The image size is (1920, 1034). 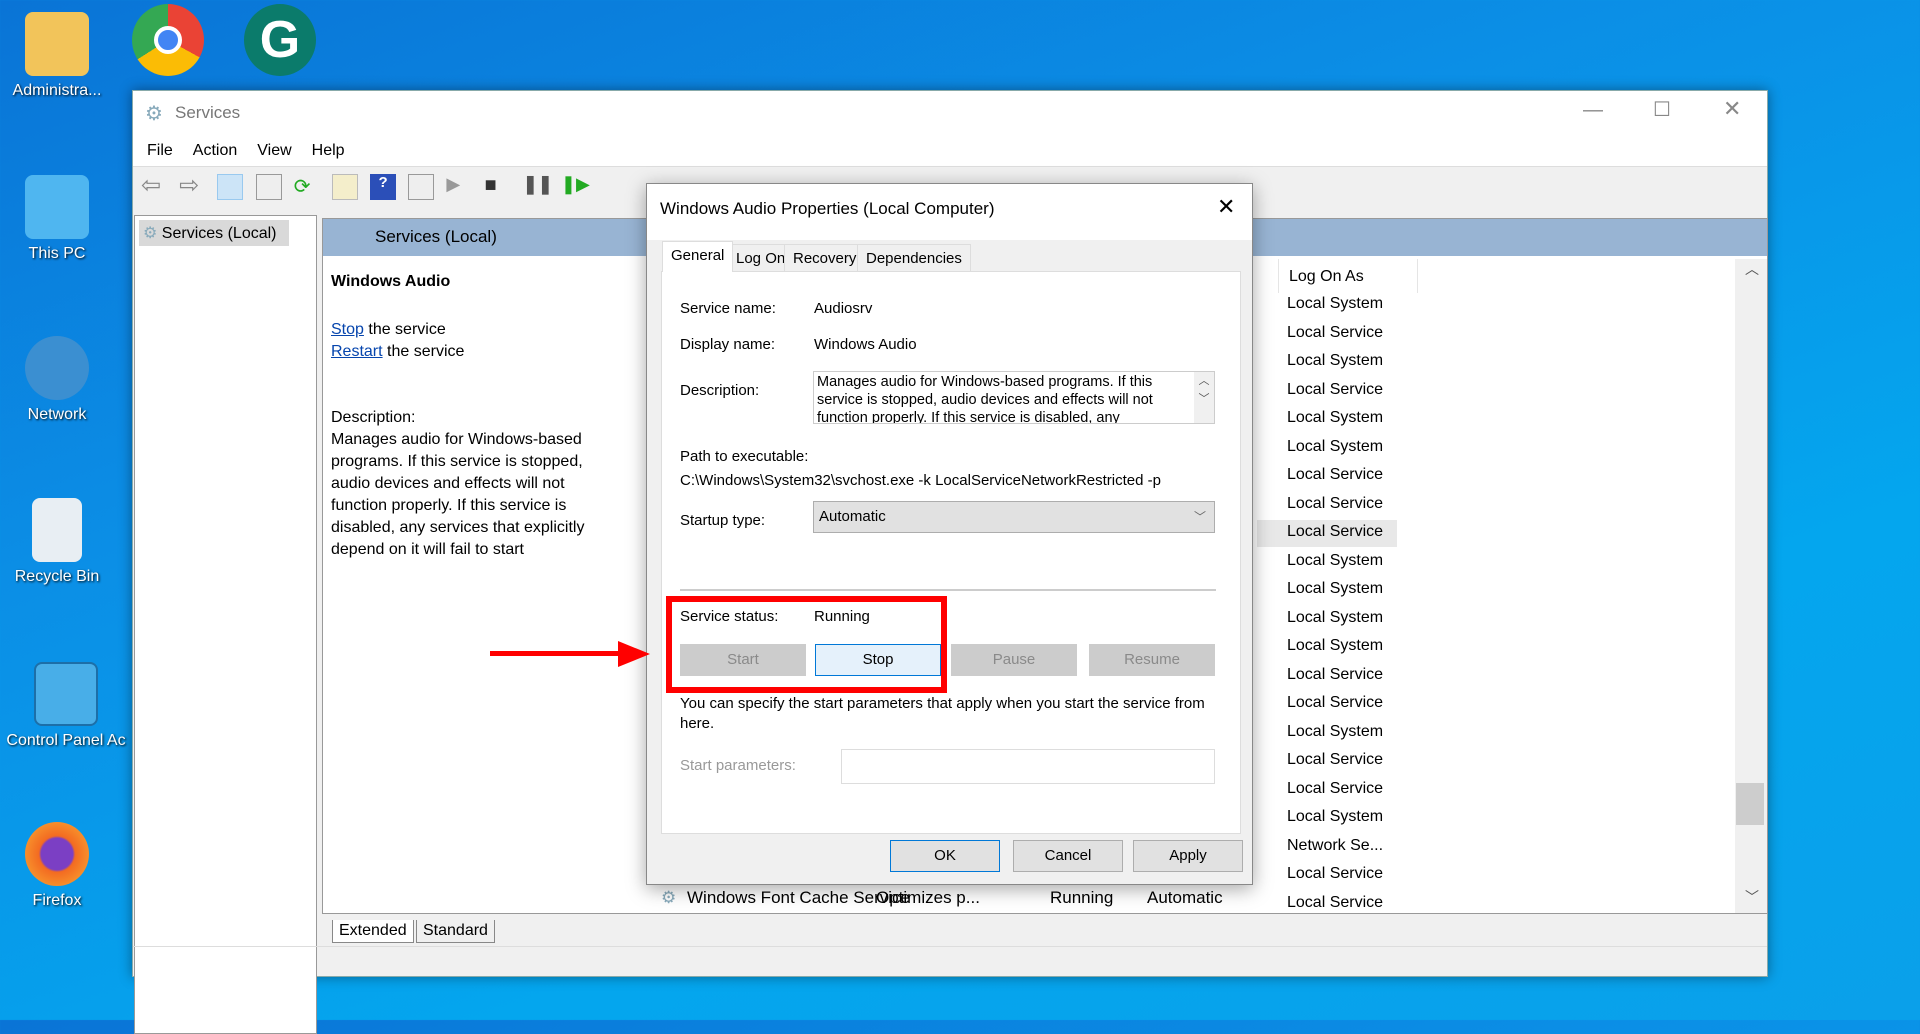 I want to click on action-pane-icon, so click(x=421, y=187).